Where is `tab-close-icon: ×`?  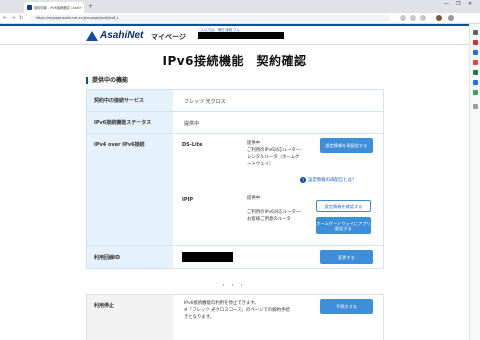 tab-close-icon: × is located at coordinates (80, 7).